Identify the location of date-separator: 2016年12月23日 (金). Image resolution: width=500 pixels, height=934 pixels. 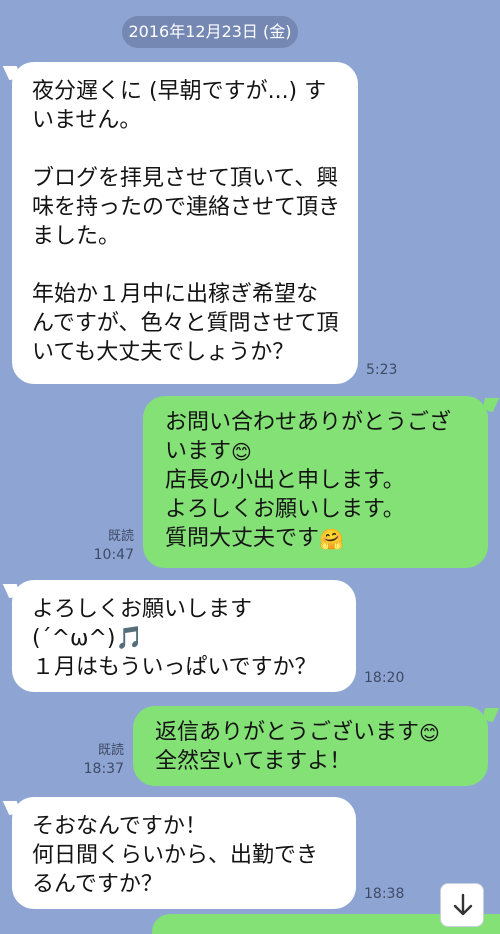
(210, 32).